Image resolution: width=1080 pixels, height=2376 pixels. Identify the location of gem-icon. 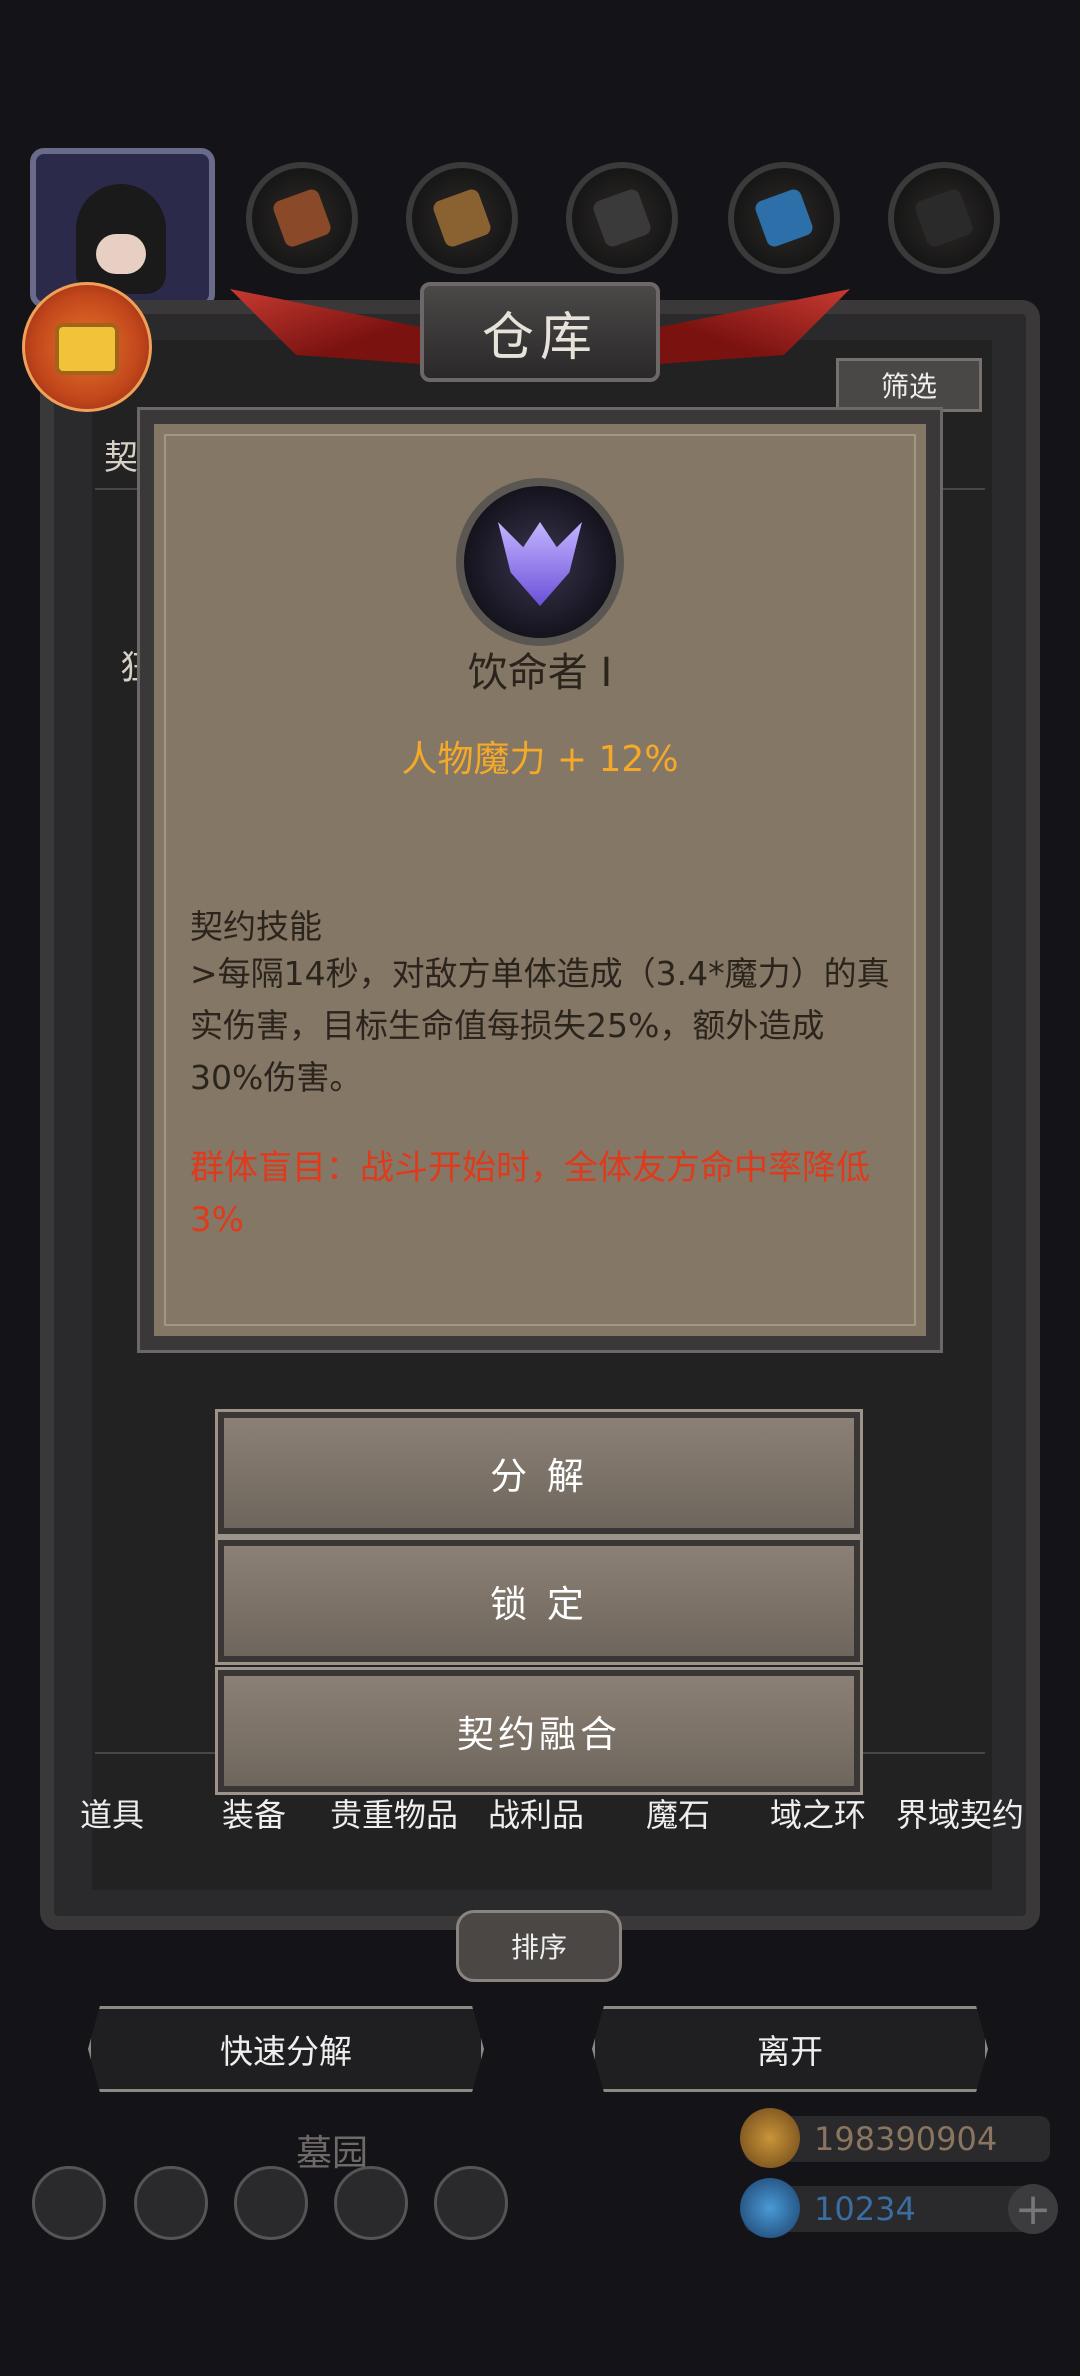
(770, 2208).